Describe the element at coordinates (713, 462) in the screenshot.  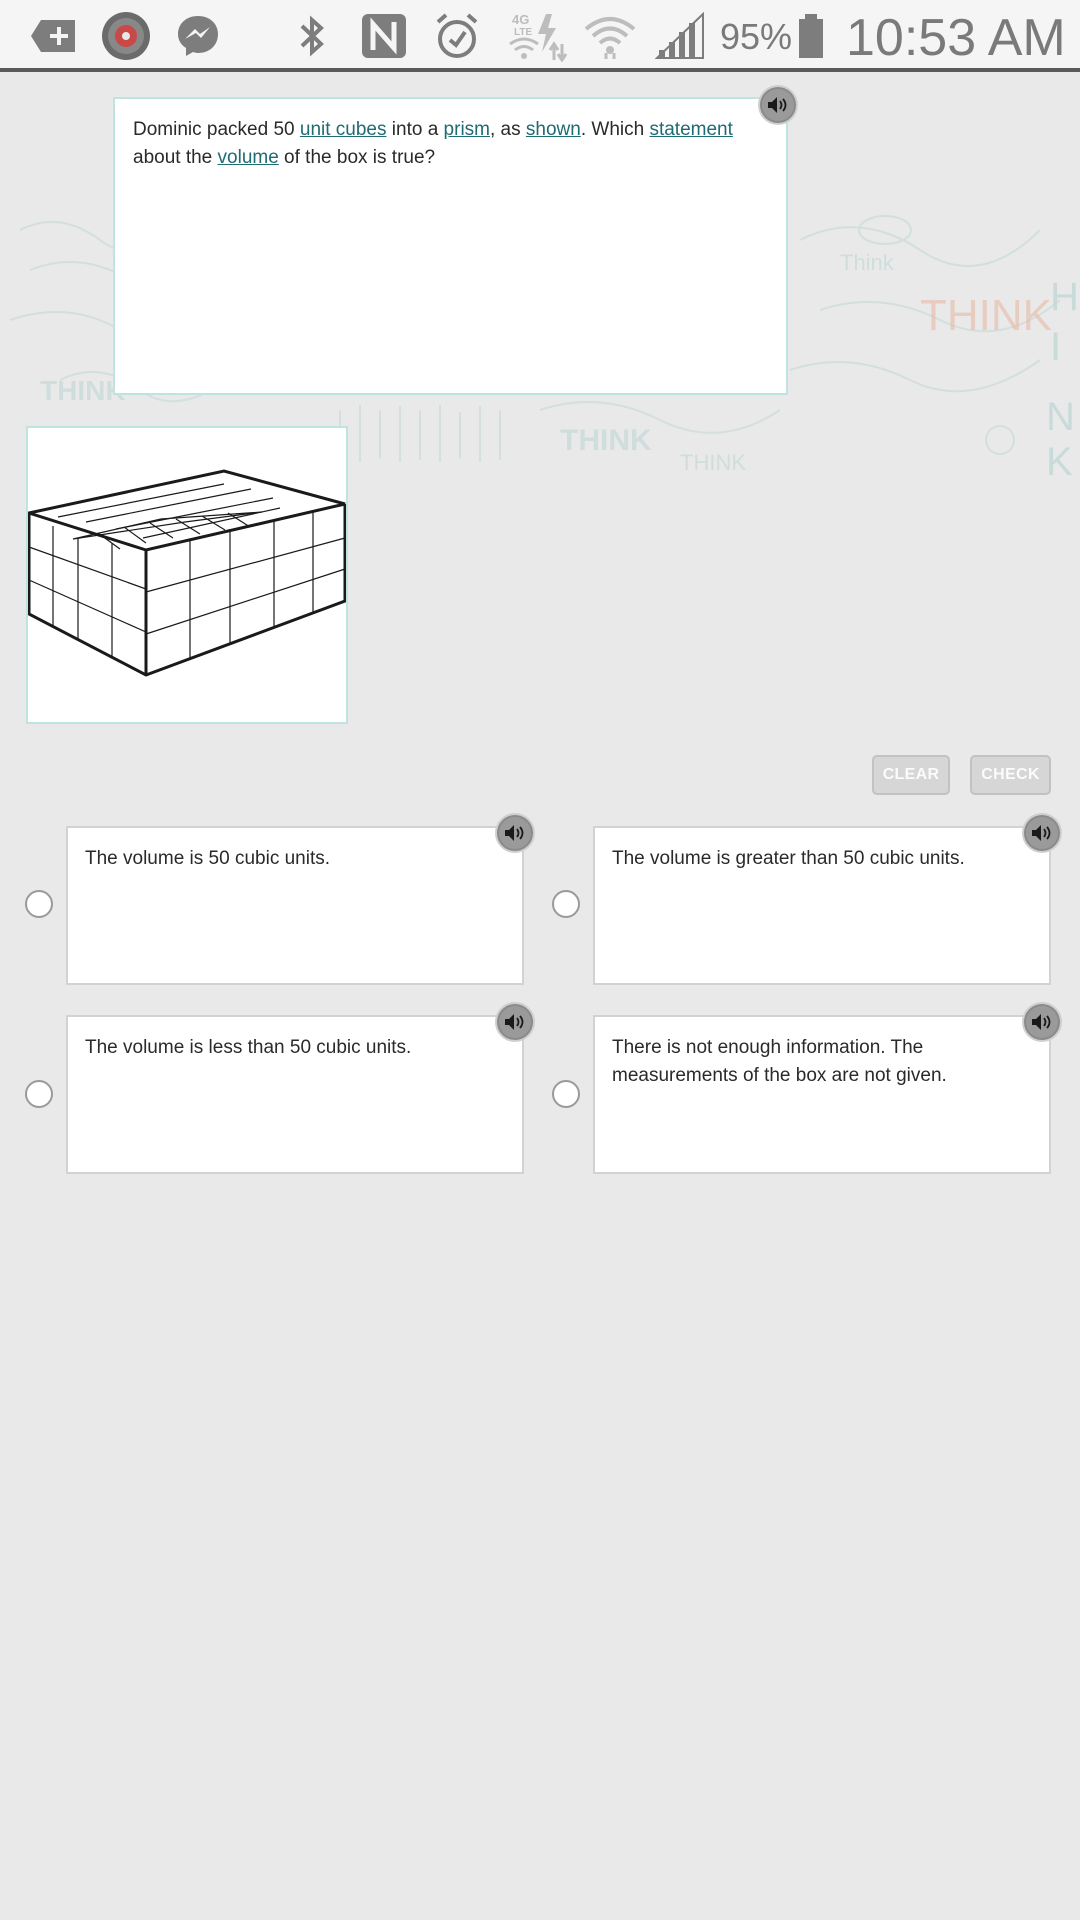
I see `doodle-word-3: THINK` at that location.